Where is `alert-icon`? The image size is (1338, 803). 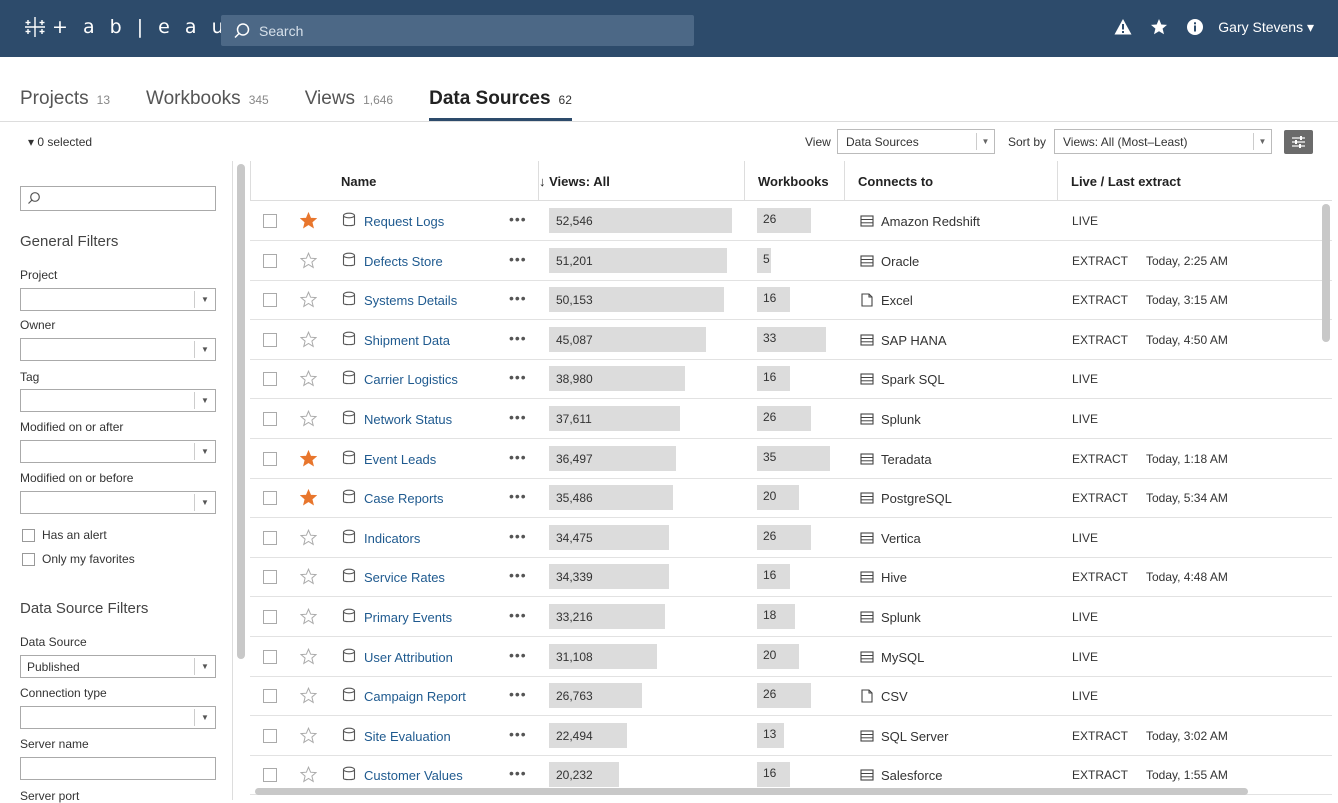
alert-icon is located at coordinates (1123, 27).